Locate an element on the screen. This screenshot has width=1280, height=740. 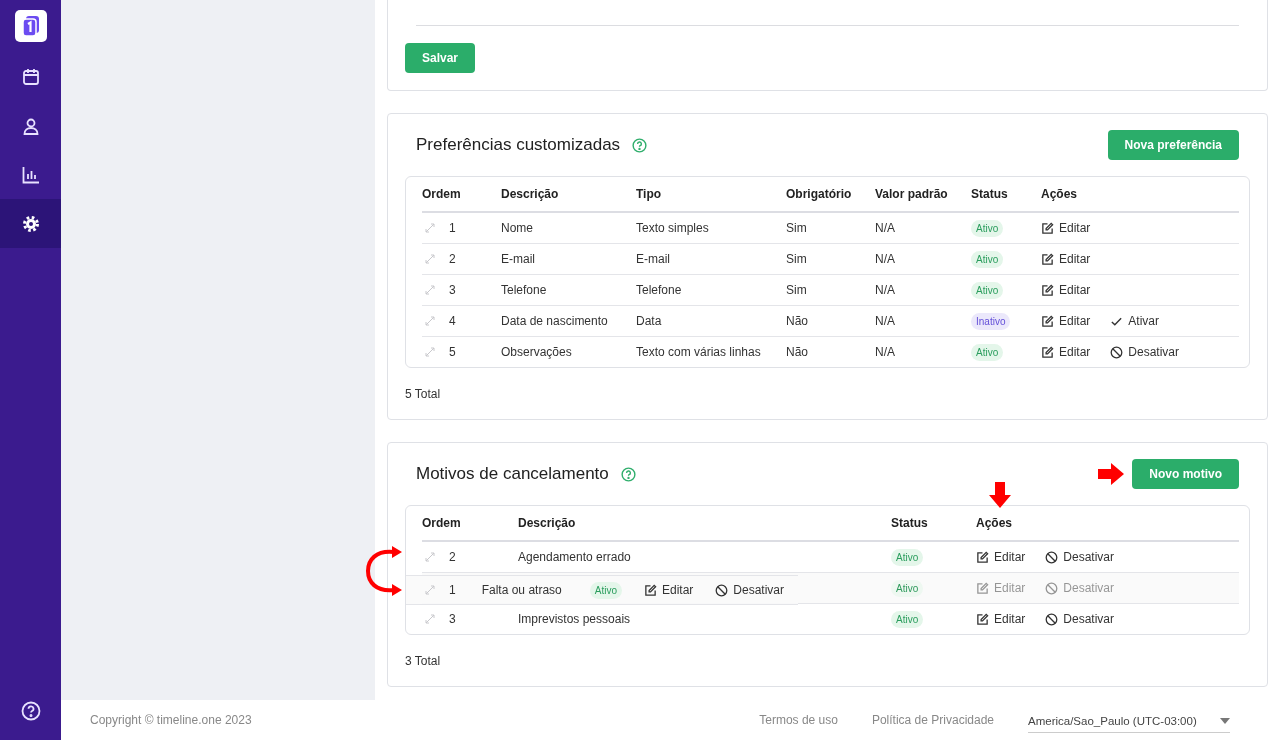
column-header: Valor padrão is located at coordinates (912, 194).